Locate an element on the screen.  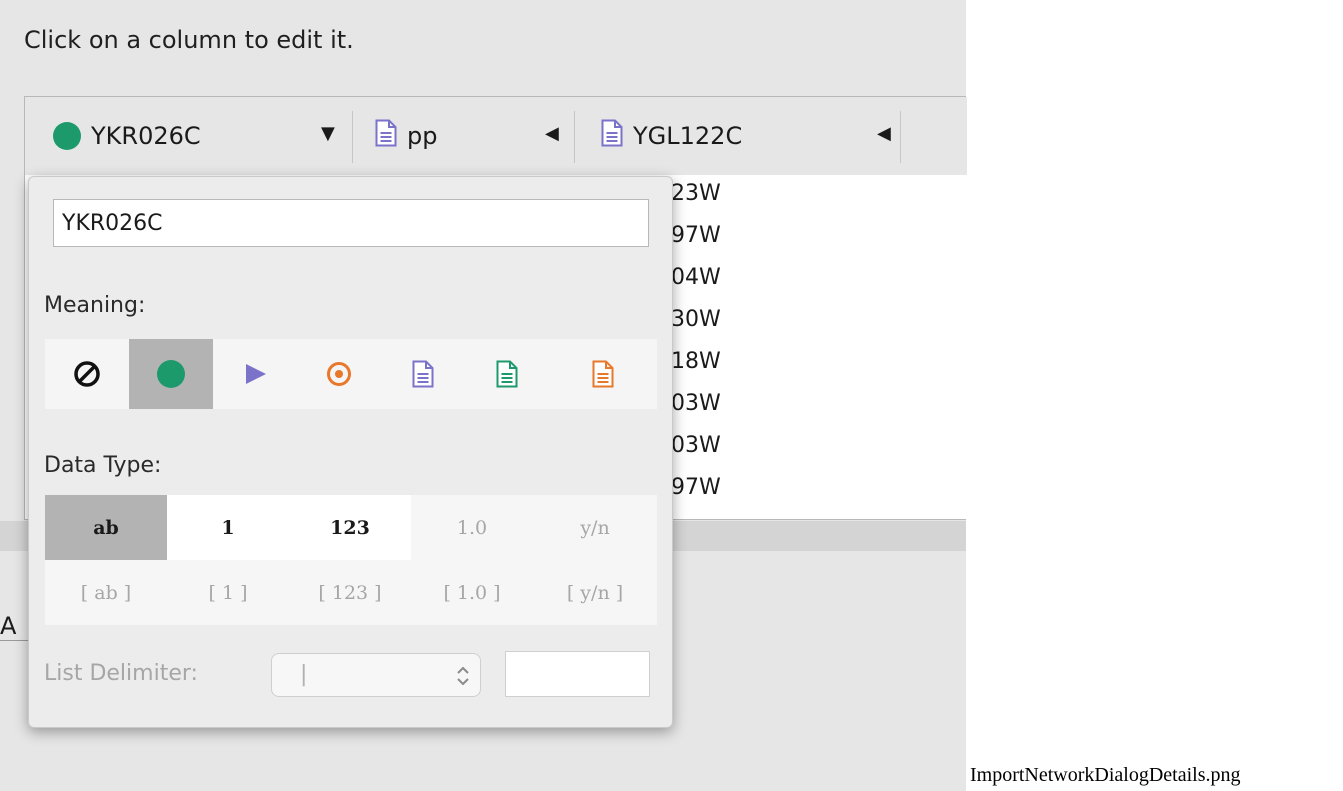
data-type-long-list-button: [ 123 ] is located at coordinates (350, 592).